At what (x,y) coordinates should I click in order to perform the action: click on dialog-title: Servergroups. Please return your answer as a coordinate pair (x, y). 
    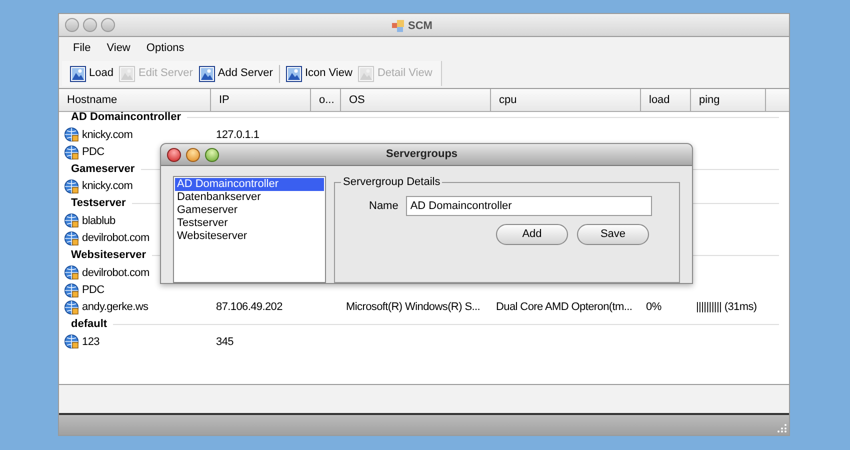
    Looking at the image, I should click on (422, 154).